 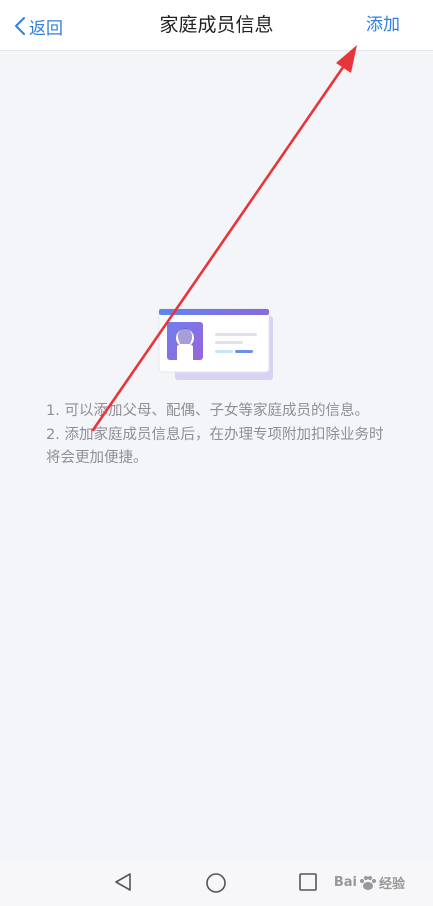 I want to click on watermark-text-right: 经验, so click(x=391, y=884).